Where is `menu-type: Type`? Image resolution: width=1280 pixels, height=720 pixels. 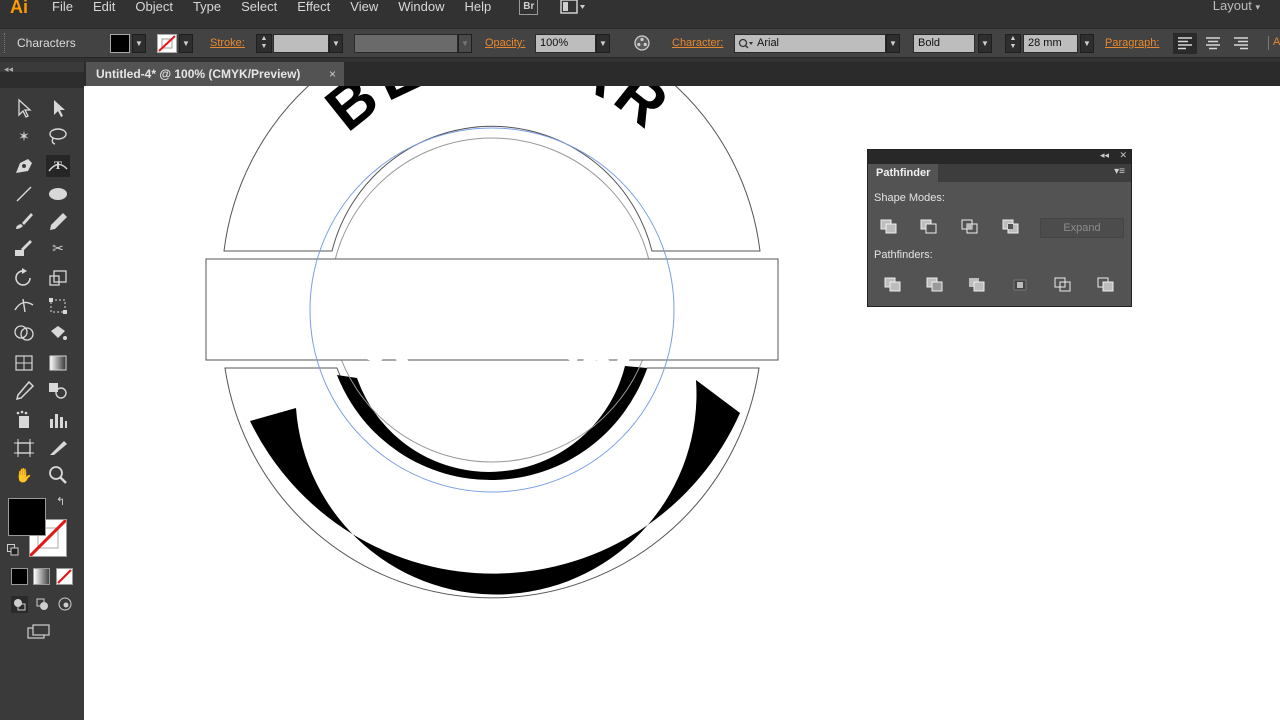
menu-type: Type is located at coordinates (207, 10).